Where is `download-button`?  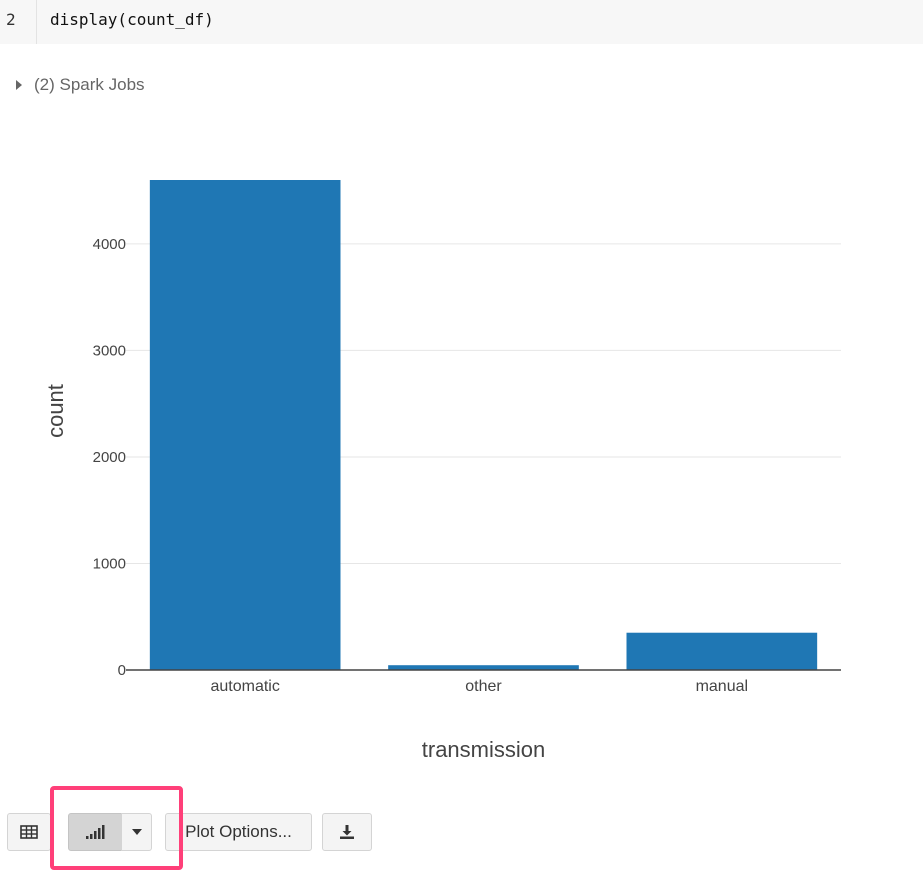 download-button is located at coordinates (347, 832).